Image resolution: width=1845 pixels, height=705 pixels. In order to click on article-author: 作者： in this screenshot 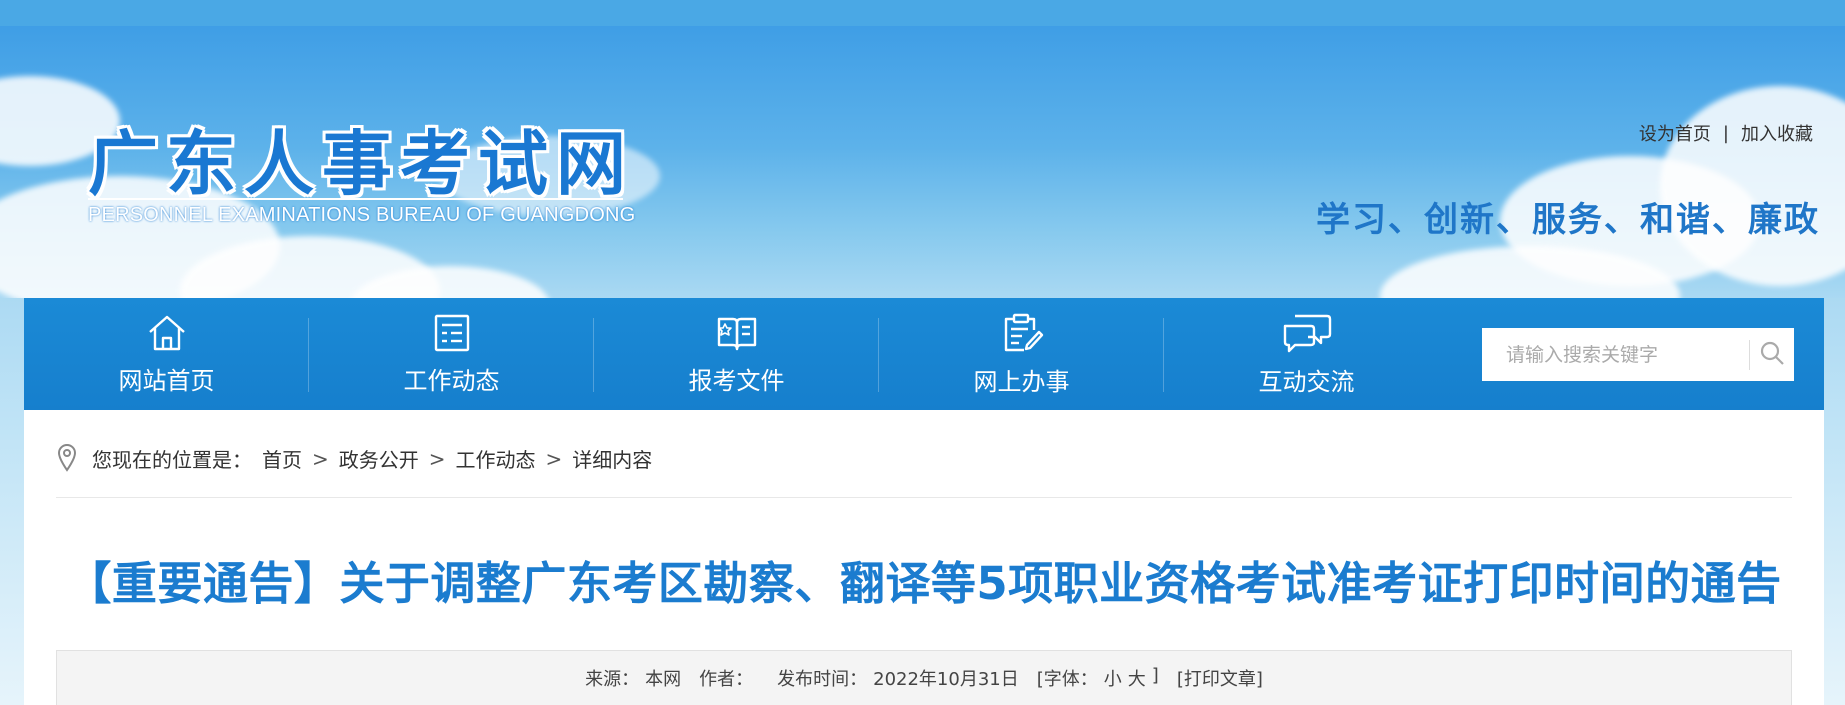, I will do `click(729, 678)`.